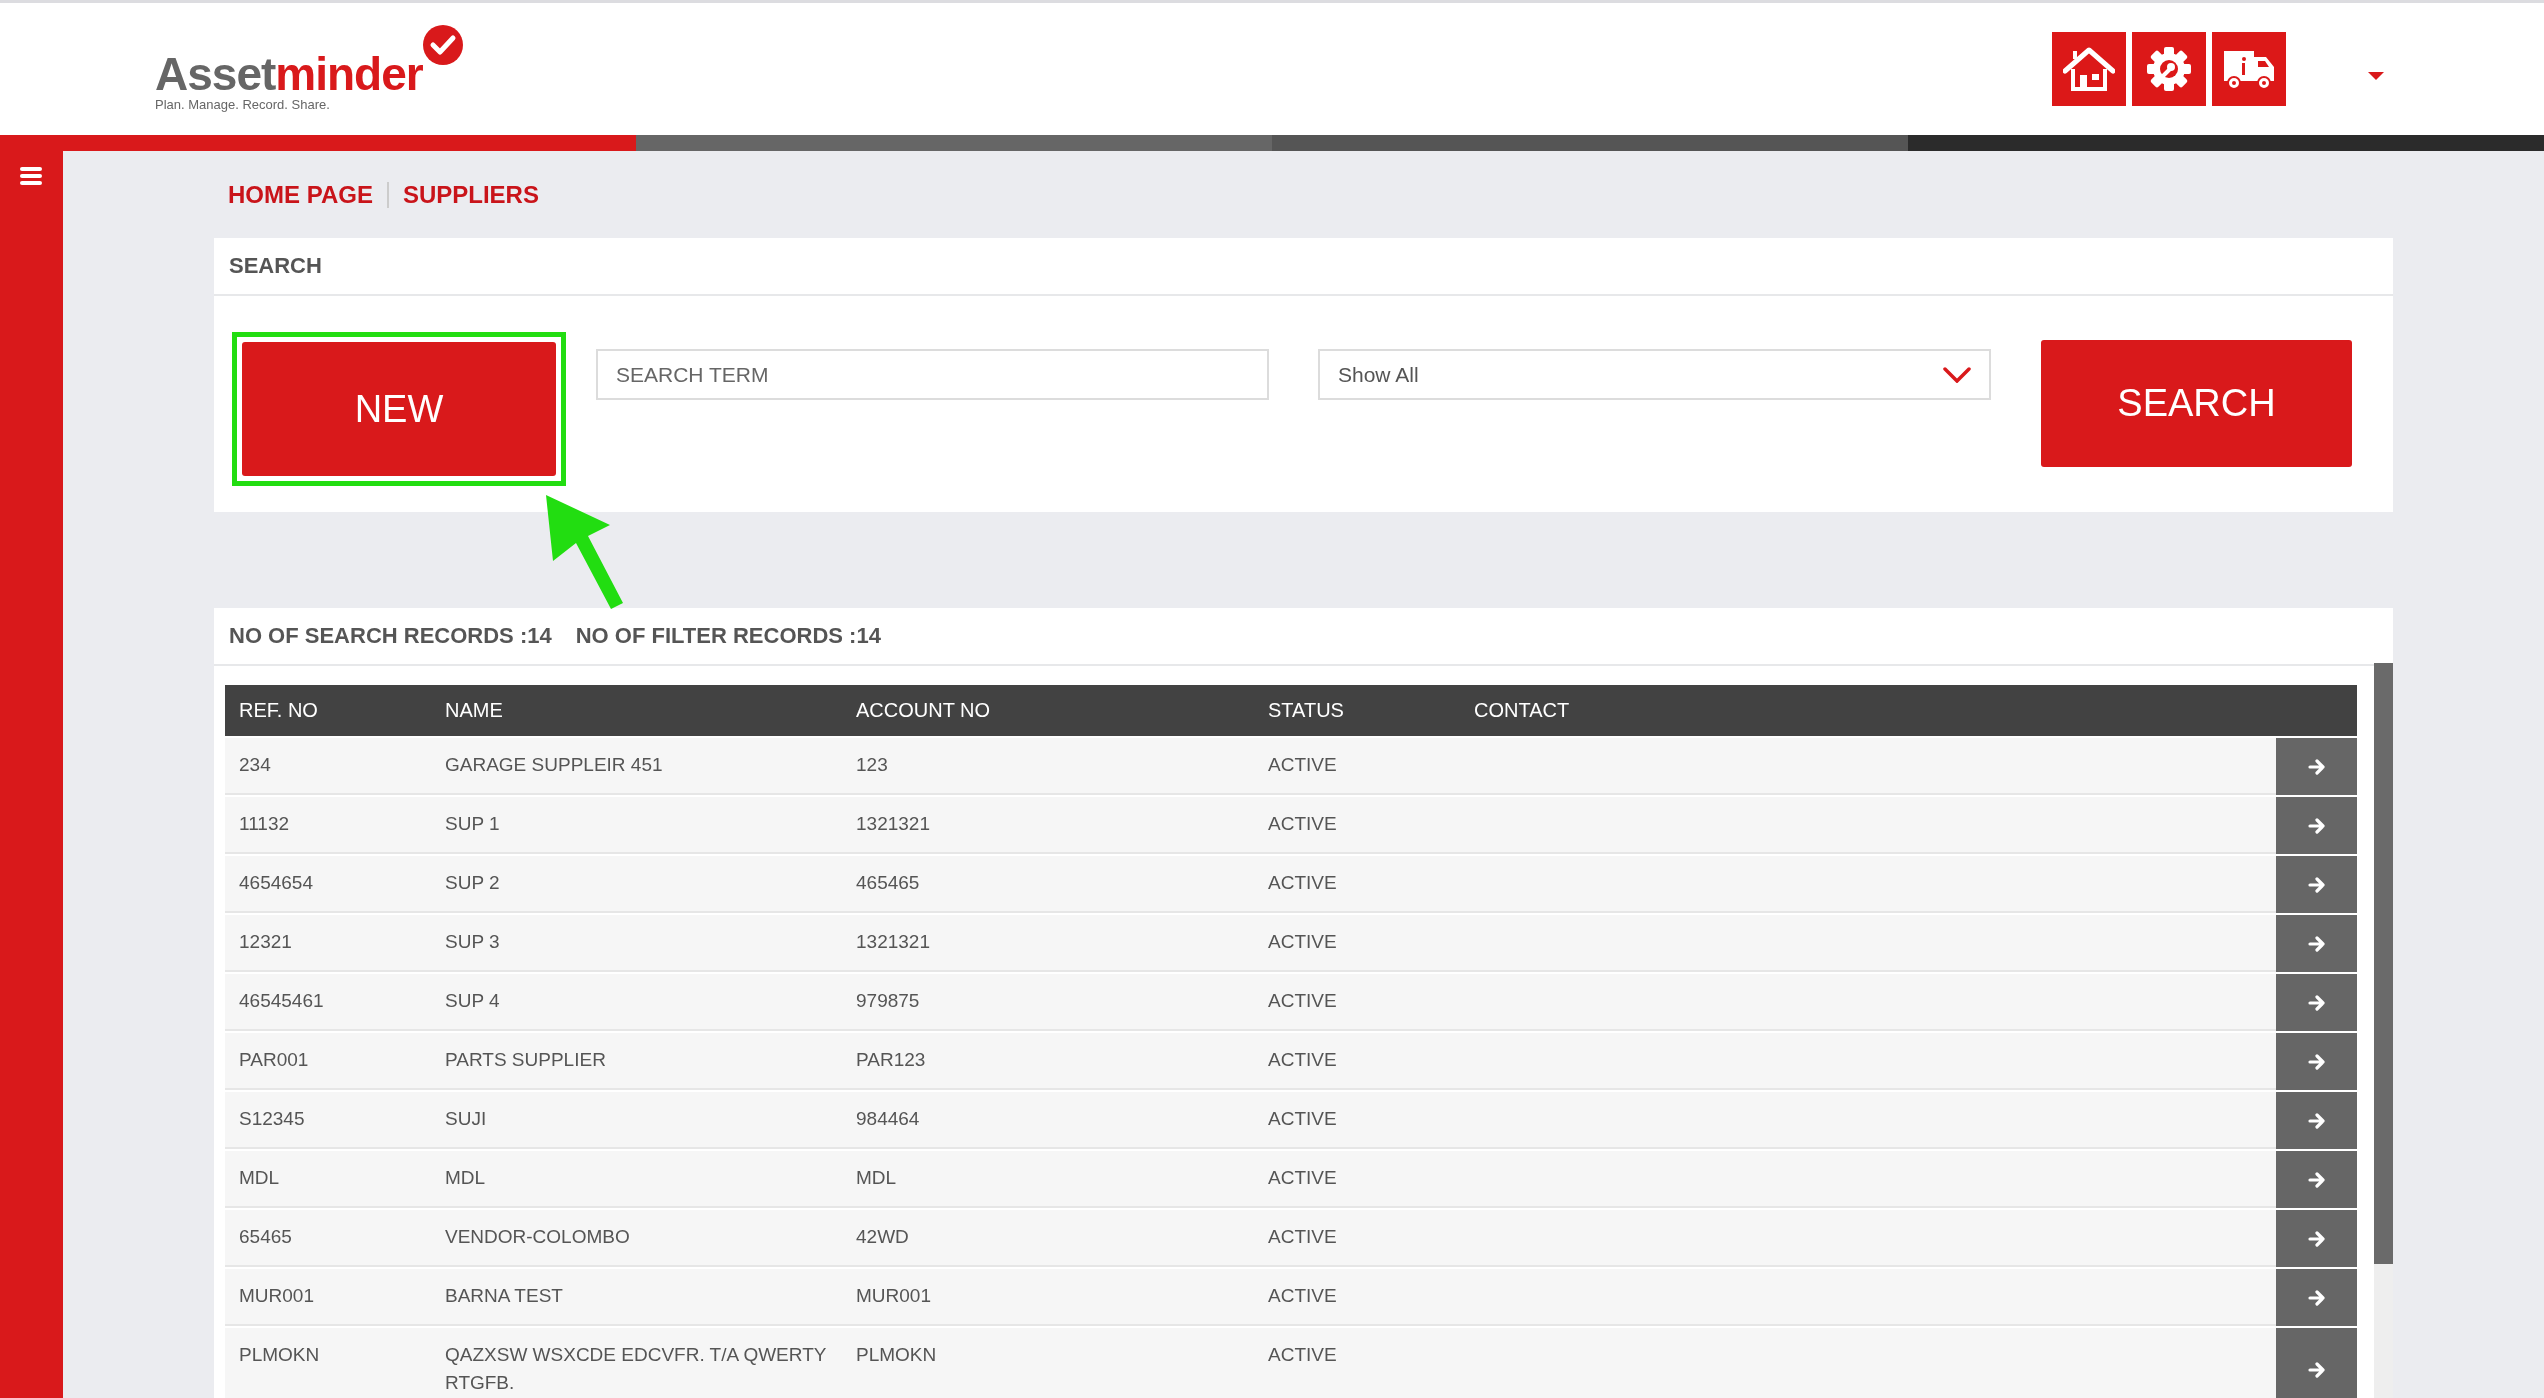  I want to click on column-header: CONTACT, so click(1522, 710).